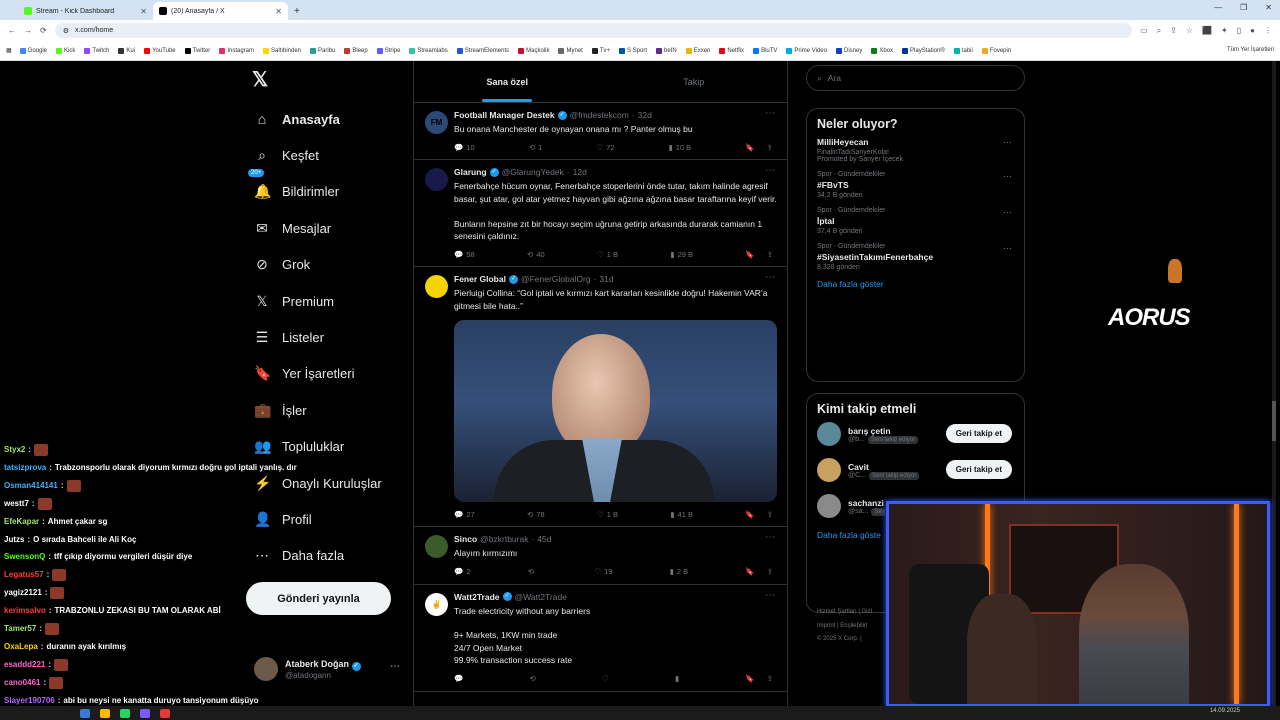 The height and width of the screenshot is (720, 1280). I want to click on footer-link: Gizl, so click(867, 612).